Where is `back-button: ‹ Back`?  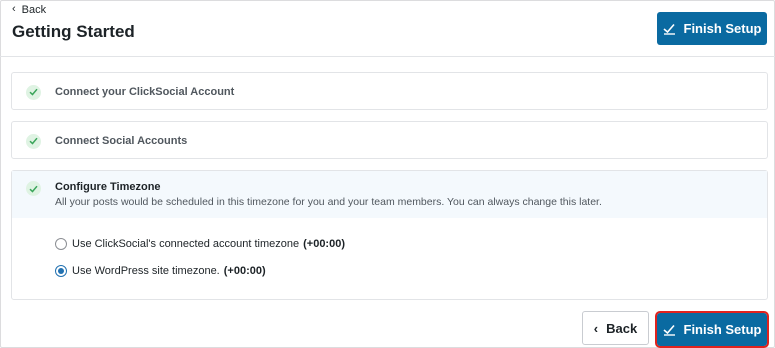 back-button: ‹ Back is located at coordinates (615, 328).